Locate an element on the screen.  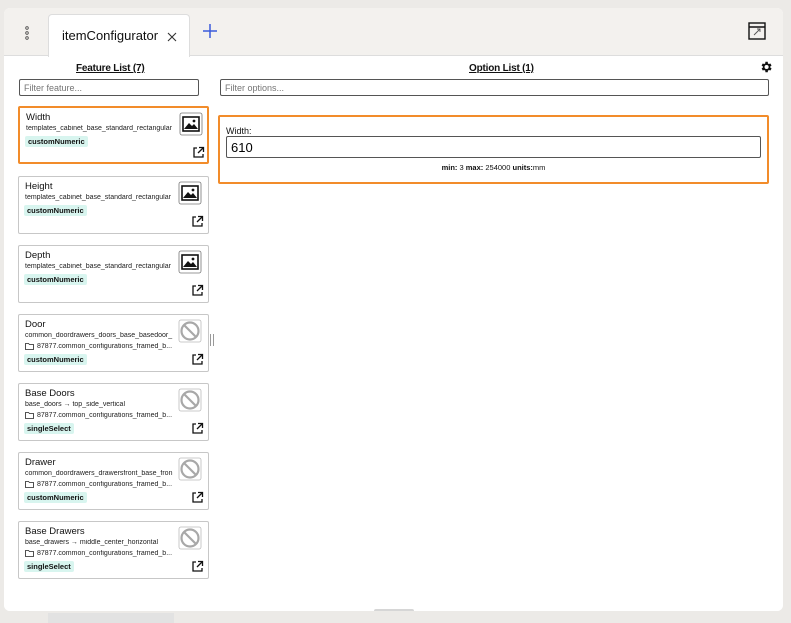
bottom-tab-segment is located at coordinates (111, 618).